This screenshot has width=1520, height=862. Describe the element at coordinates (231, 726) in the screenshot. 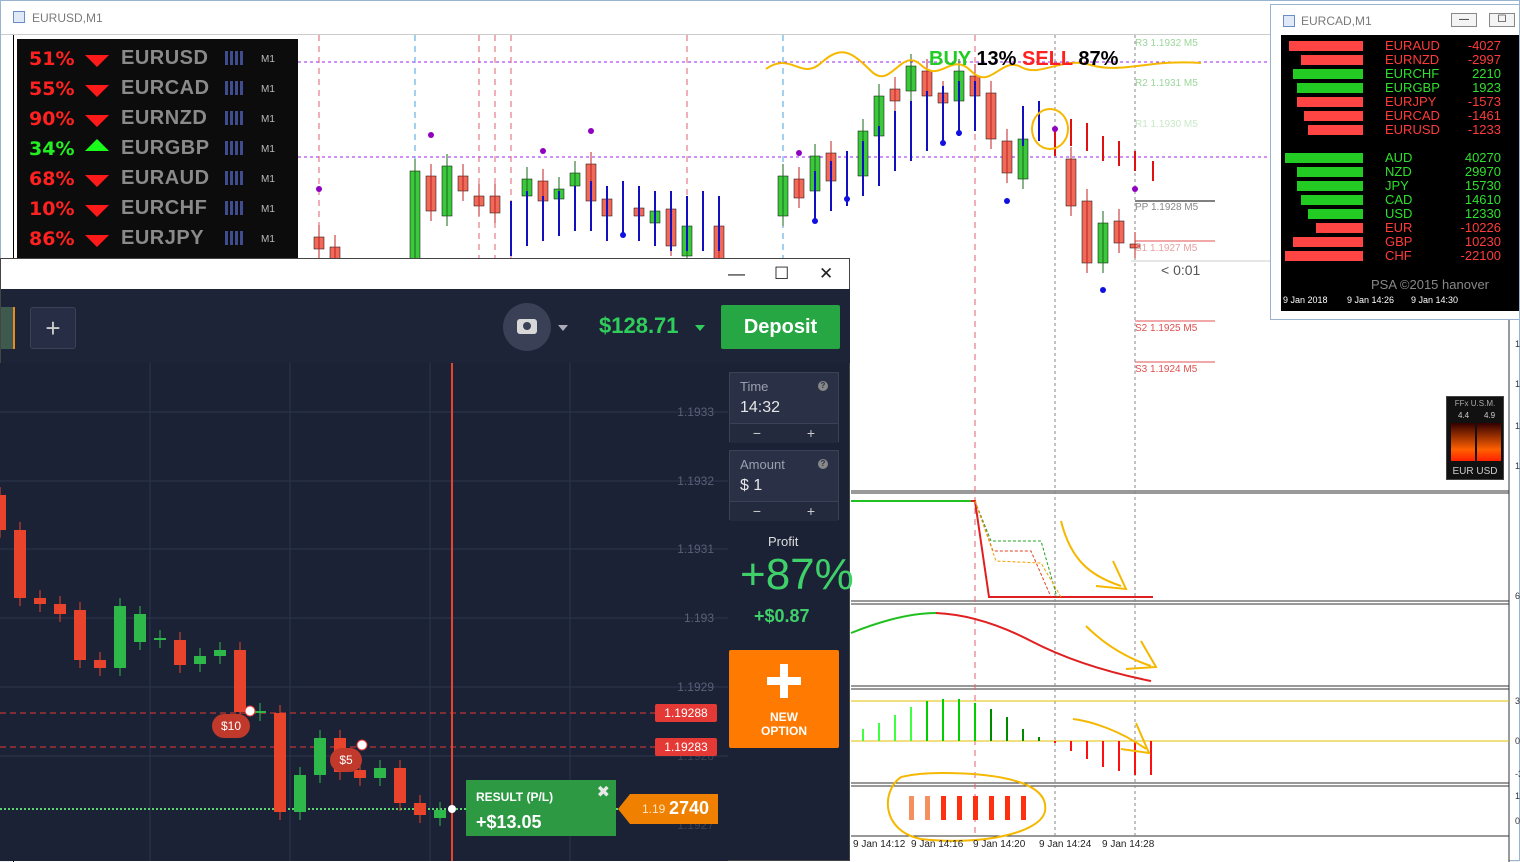

I see `trade-amount-bubble: $10` at that location.